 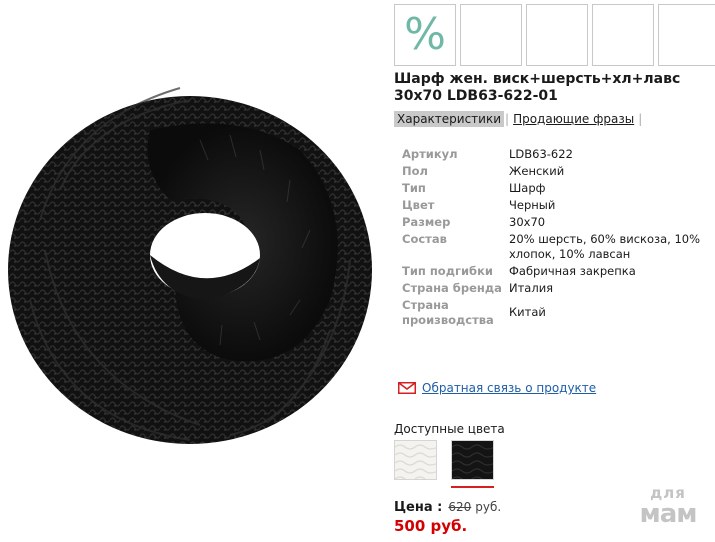 I want to click on spec-key: Пол, so click(x=415, y=171).